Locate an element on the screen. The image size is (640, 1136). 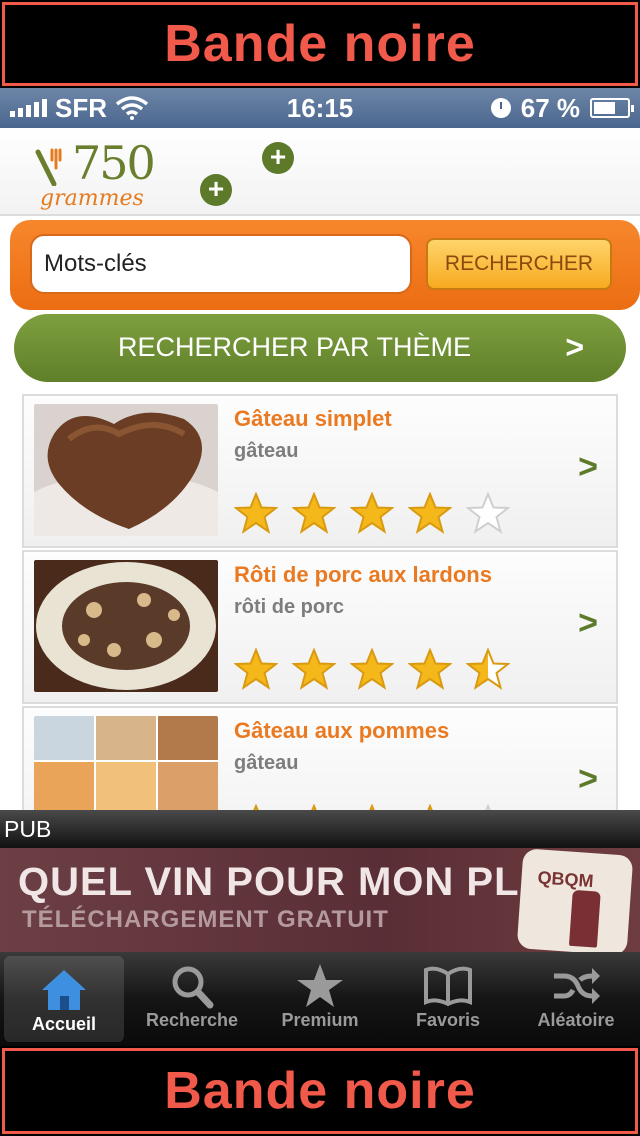
bottom-band-text: Bande noire is located at coordinates (320, 1091).